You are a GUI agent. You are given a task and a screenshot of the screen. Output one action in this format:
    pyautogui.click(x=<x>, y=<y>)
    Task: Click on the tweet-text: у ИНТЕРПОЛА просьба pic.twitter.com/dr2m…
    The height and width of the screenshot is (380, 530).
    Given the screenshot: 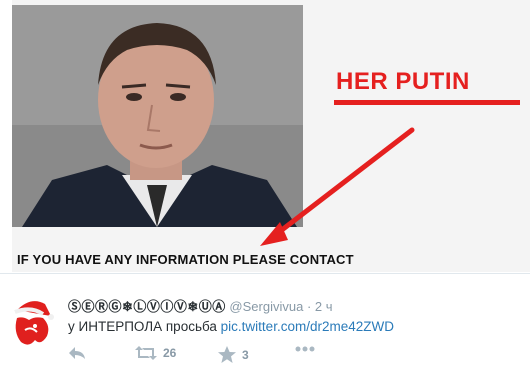 What is the action you would take?
    pyautogui.click(x=231, y=326)
    